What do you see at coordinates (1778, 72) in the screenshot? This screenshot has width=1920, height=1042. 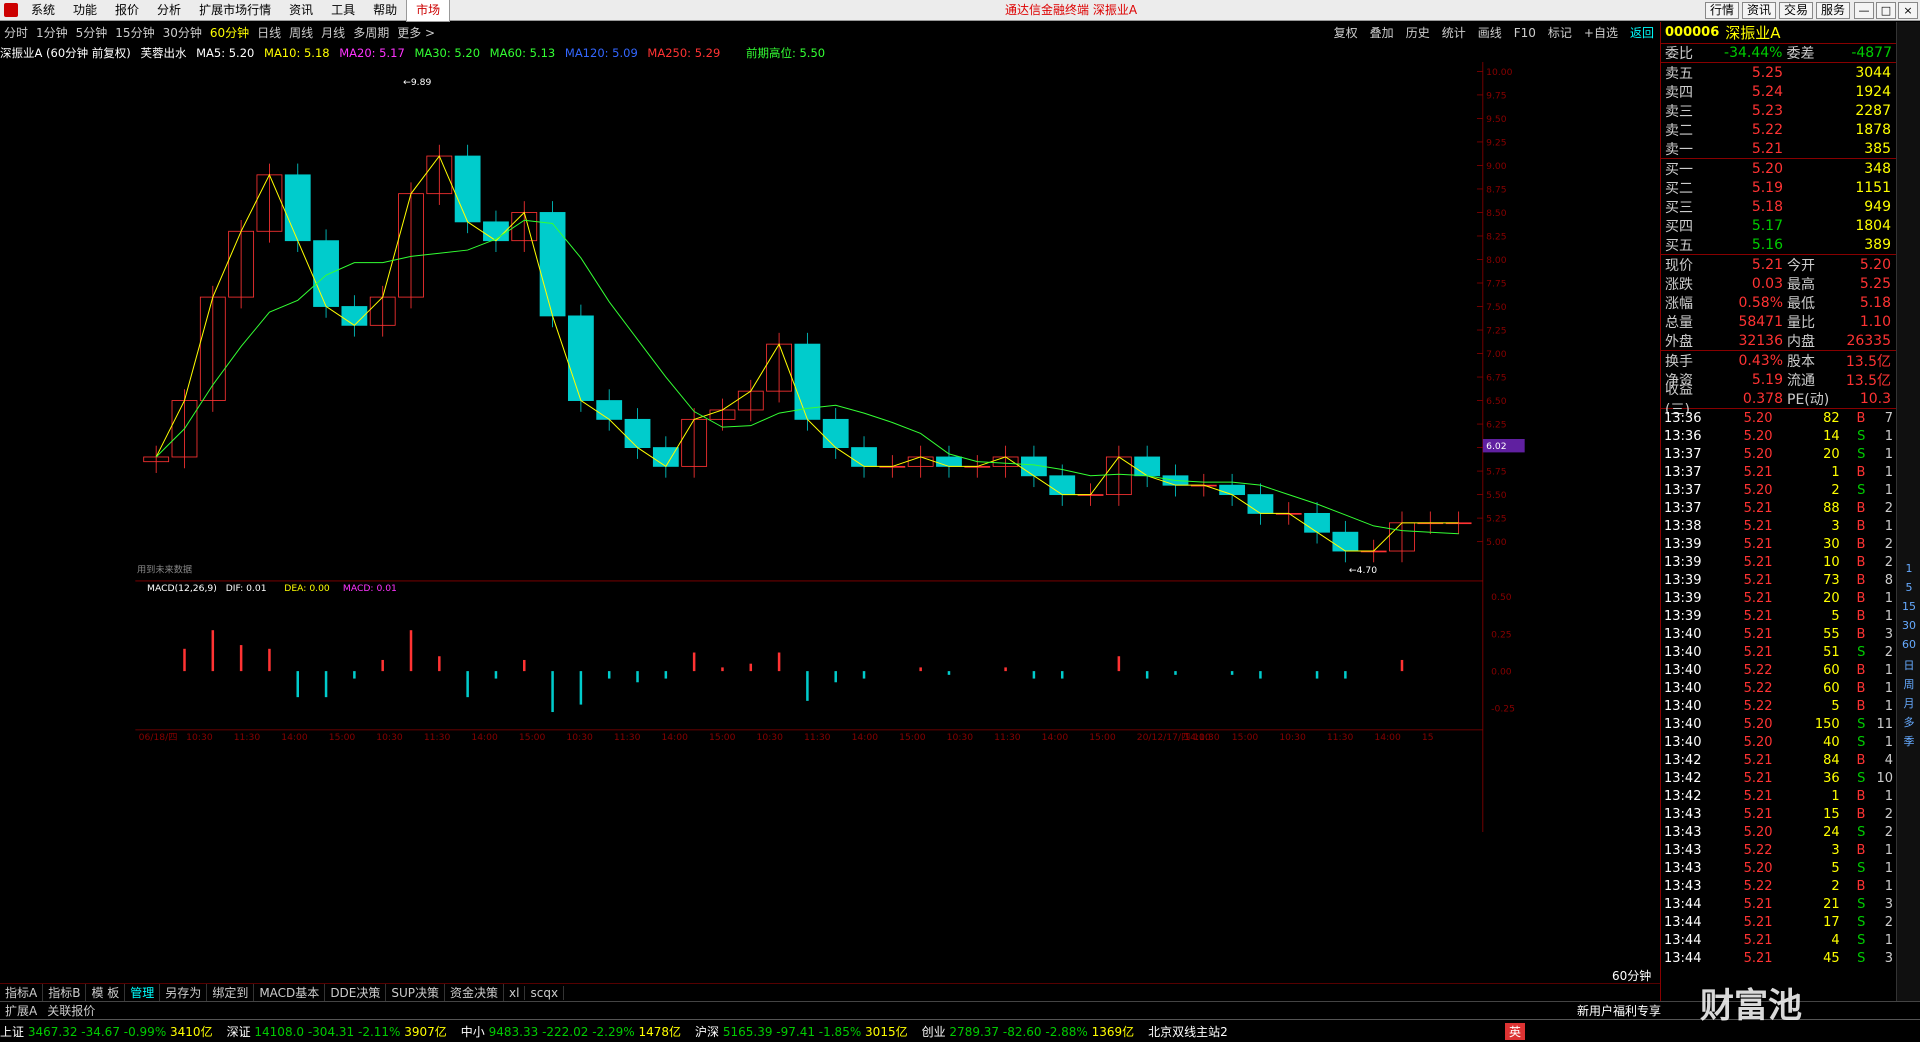 I see `ask-row: 卖五 5.25 3044` at bounding box center [1778, 72].